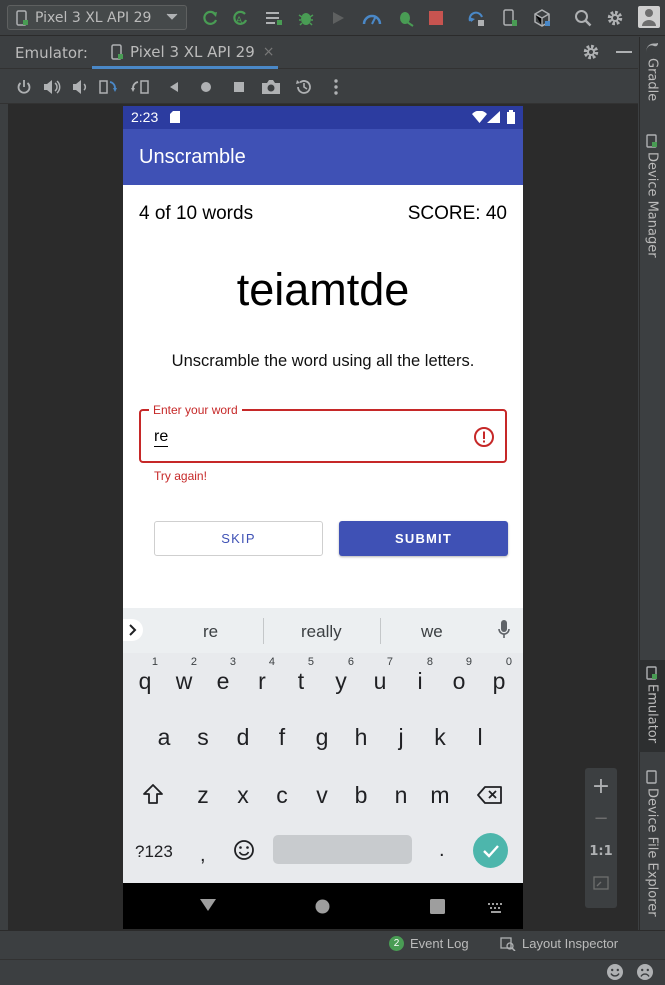  Describe the element at coordinates (559, 943) in the screenshot. I see `layout-inspector-button: Layout Inspector` at that location.